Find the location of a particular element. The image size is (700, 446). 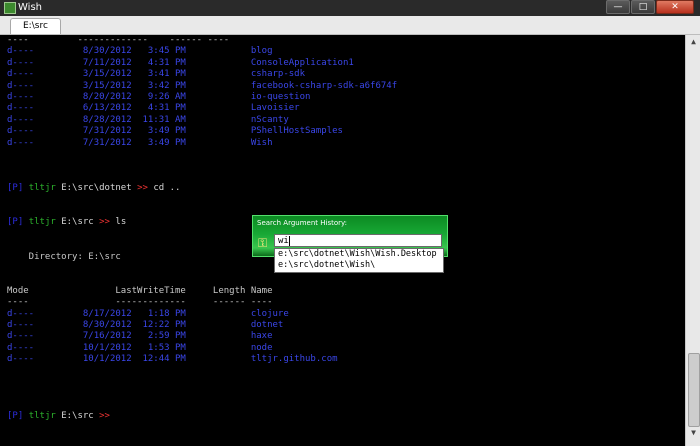

maximize-button: □ is located at coordinates (643, 7).